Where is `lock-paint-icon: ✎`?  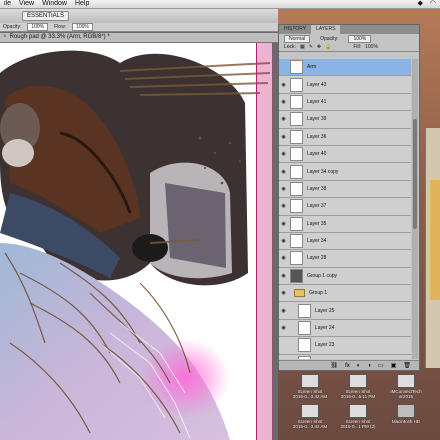 lock-paint-icon: ✎ is located at coordinates (311, 47).